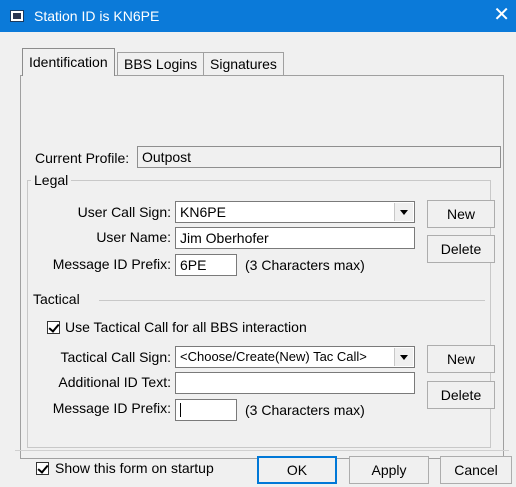  Describe the element at coordinates (295, 212) in the screenshot. I see `user-call-sign-select: KN6PE` at that location.